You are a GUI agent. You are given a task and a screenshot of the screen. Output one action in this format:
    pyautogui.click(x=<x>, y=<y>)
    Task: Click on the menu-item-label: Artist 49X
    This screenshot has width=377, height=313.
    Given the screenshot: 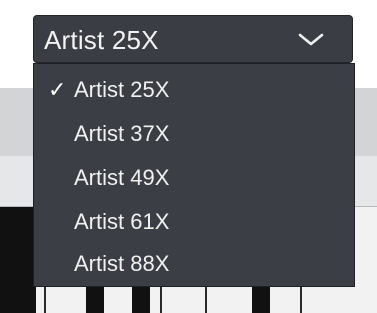 What is the action you would take?
    pyautogui.click(x=122, y=177)
    